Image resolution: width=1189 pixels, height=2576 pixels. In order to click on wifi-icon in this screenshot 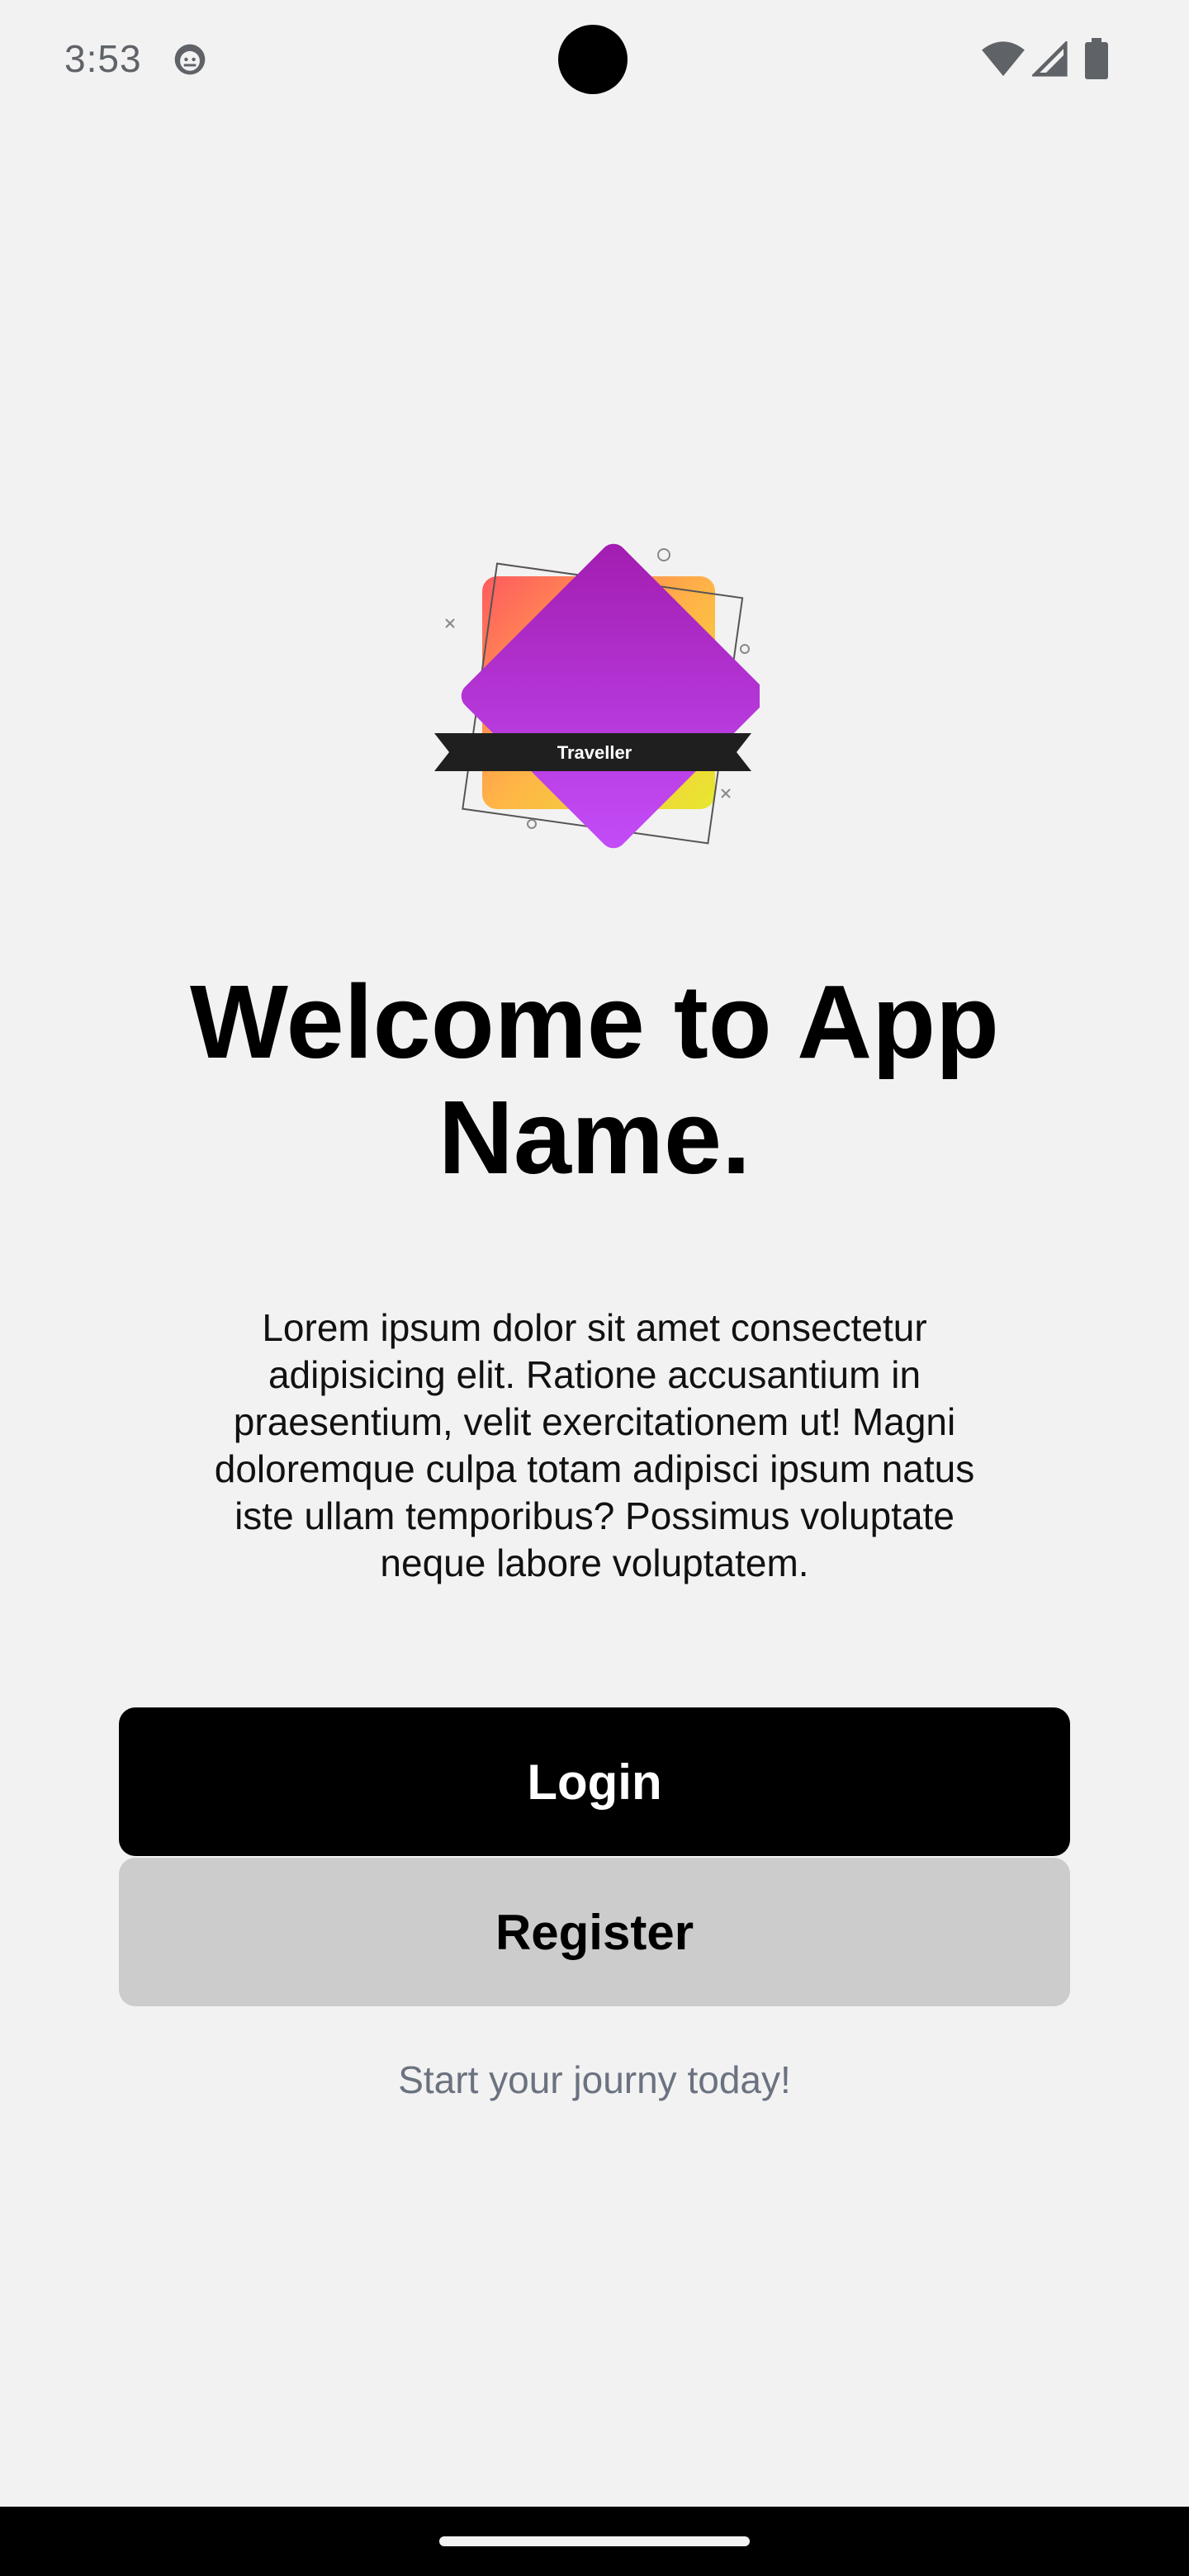, I will do `click(1003, 59)`.